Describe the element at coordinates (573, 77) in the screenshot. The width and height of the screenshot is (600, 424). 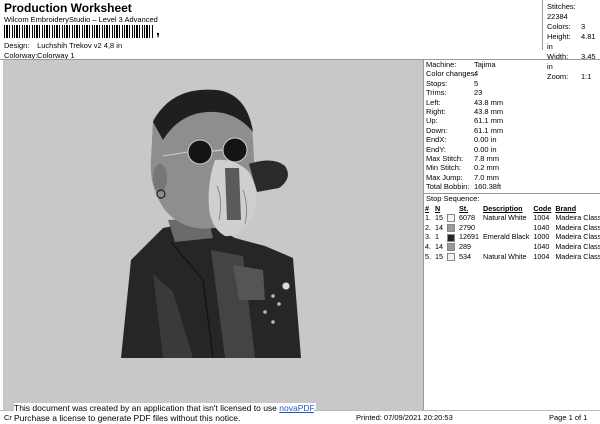
I see `summary-row: Zoom: 1:1` at that location.